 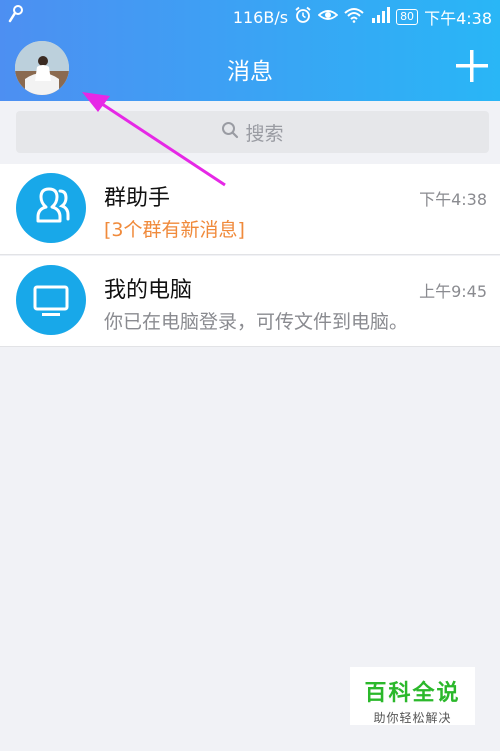 What do you see at coordinates (453, 291) in the screenshot?
I see `chat-time: 上午9:45` at bounding box center [453, 291].